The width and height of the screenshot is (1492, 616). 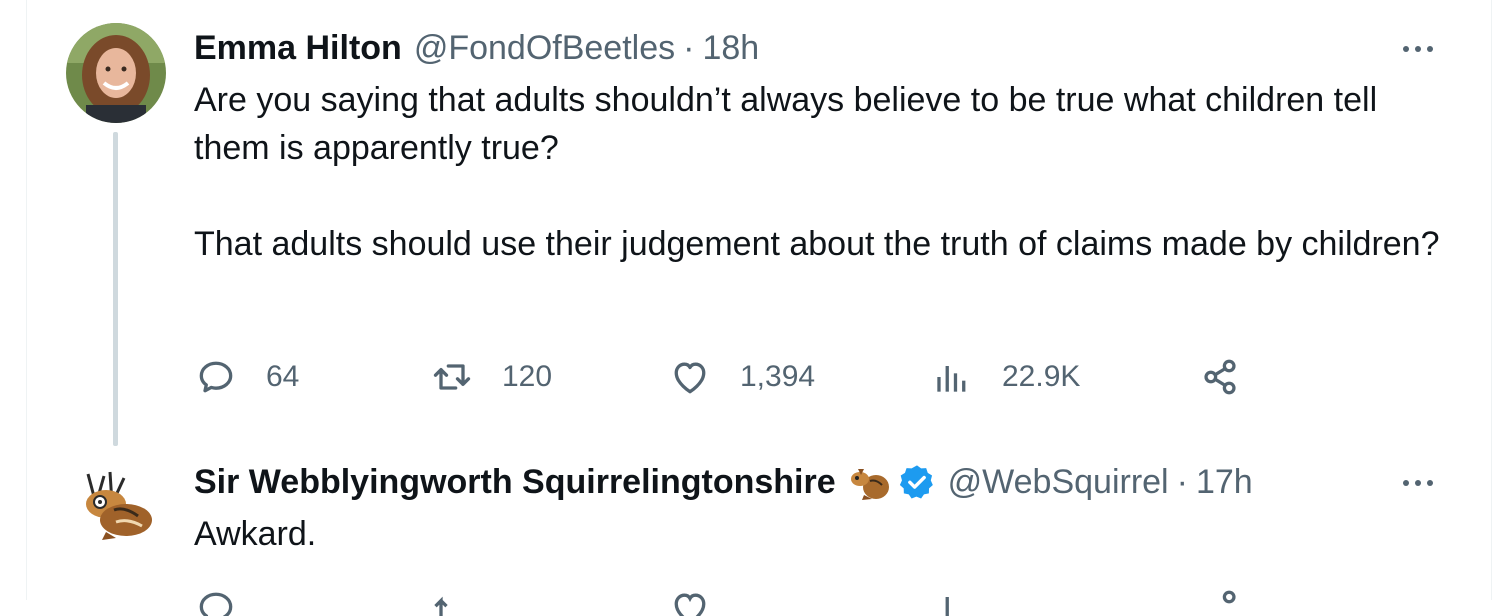 I want to click on author-handle: @FondOfBeetles, so click(x=544, y=48).